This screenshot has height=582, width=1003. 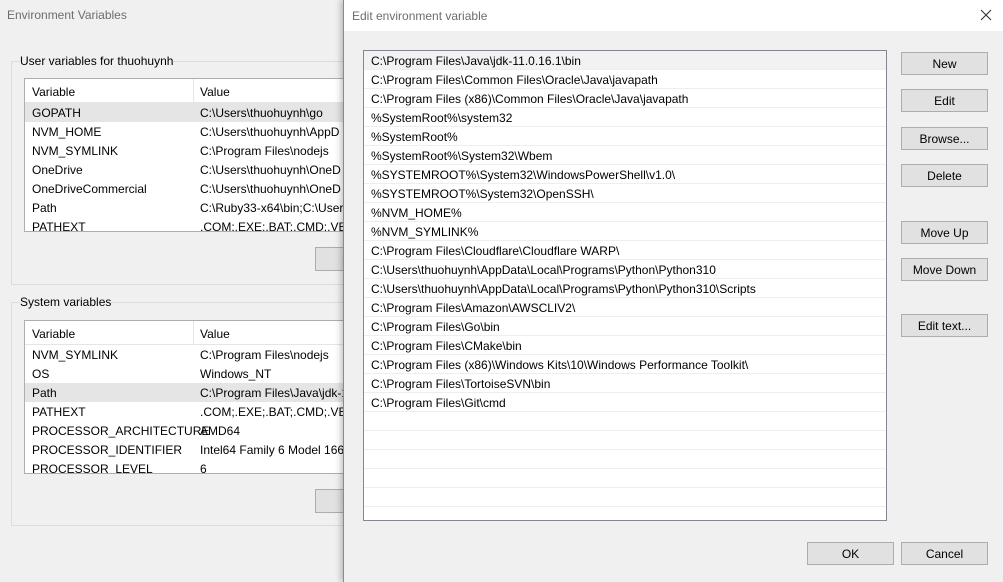 I want to click on list-item: %NVM_HOME%, so click(x=625, y=212).